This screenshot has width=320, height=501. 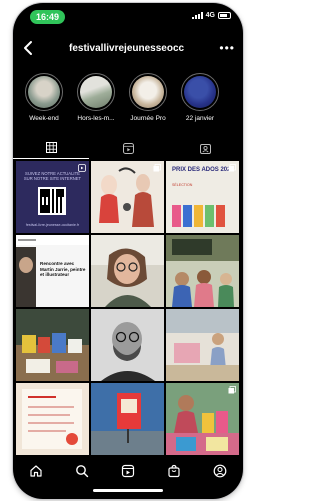 What do you see at coordinates (182, 185) in the screenshot?
I see `poster-subtitle: SÉLECTION` at bounding box center [182, 185].